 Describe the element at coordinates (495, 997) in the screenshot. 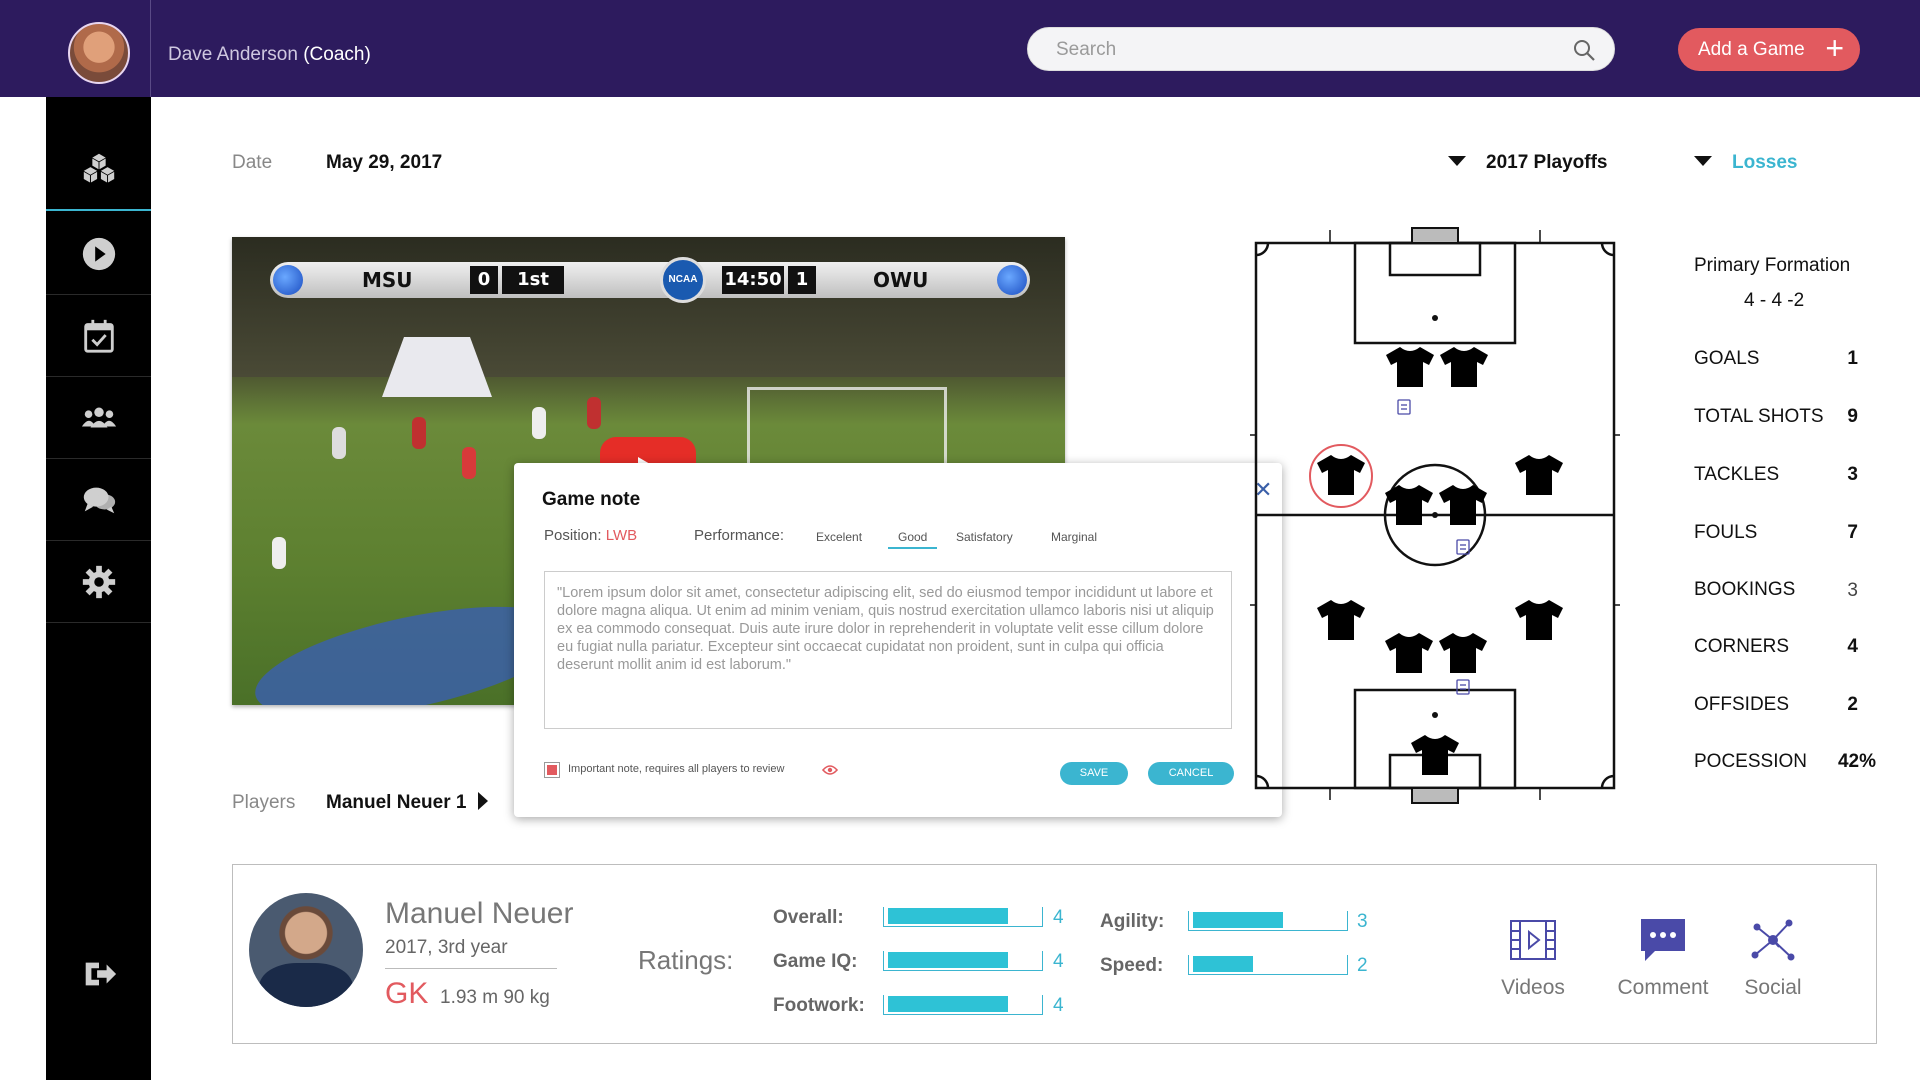

I see `player-height-weight: 1.93 m 90 kg` at that location.